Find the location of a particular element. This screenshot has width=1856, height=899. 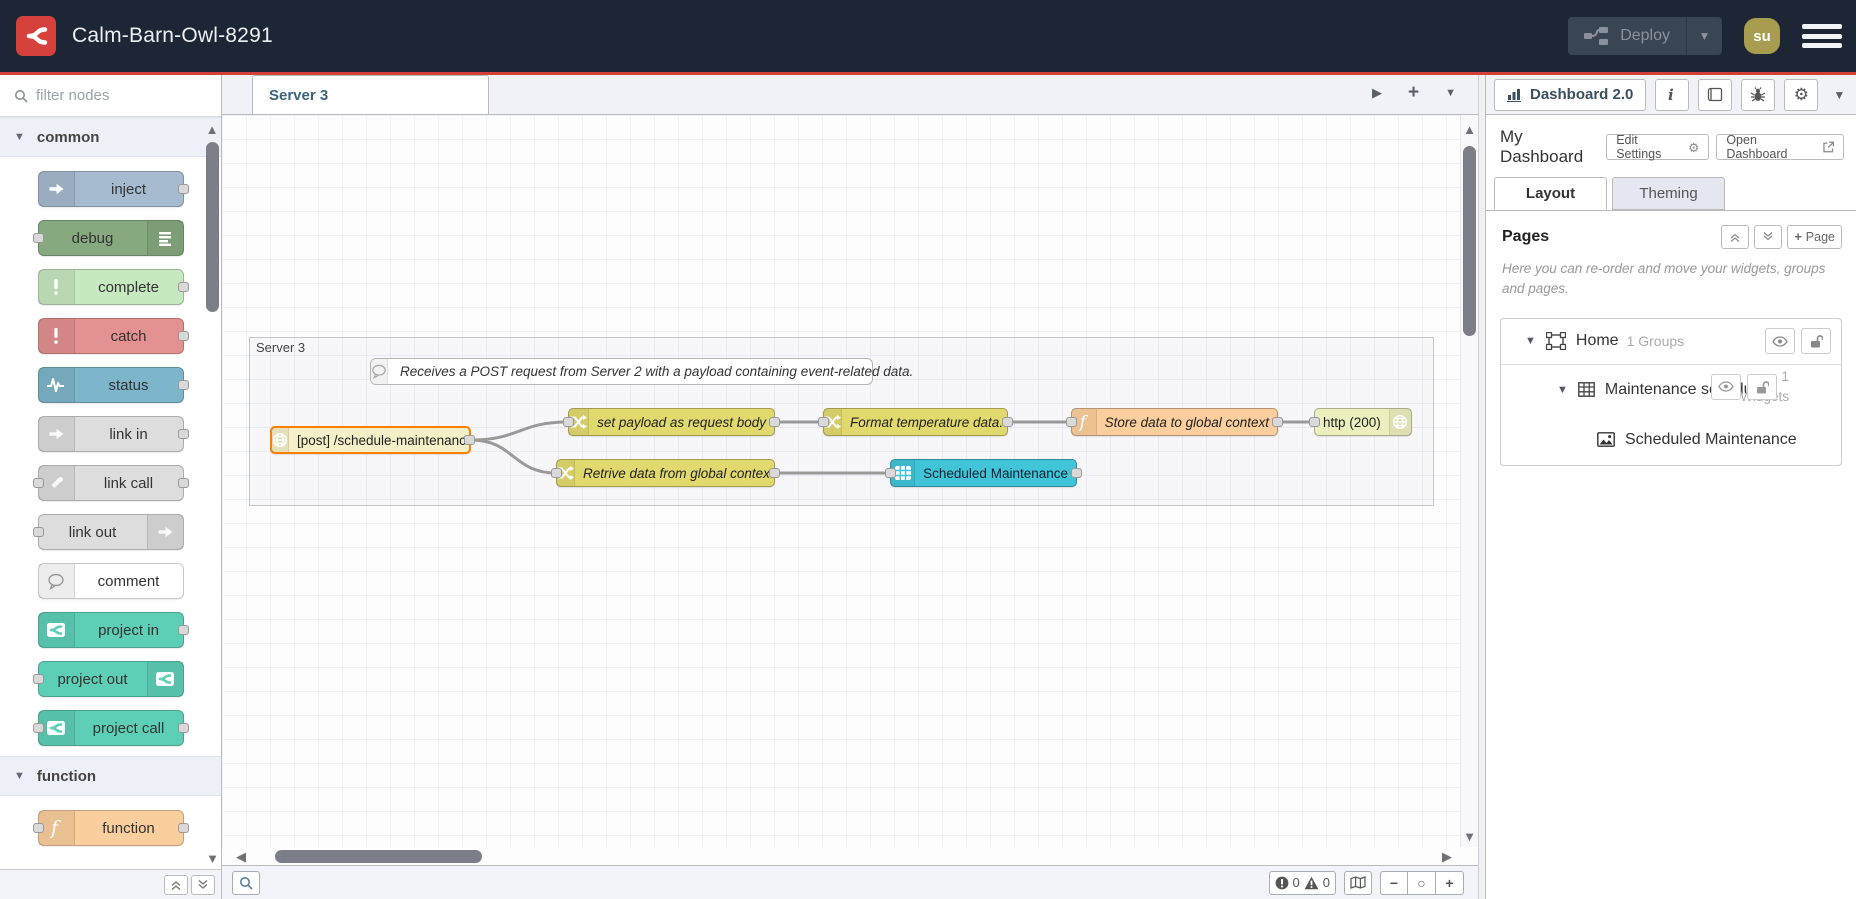

zoom-in-button: + is located at coordinates (1450, 882).